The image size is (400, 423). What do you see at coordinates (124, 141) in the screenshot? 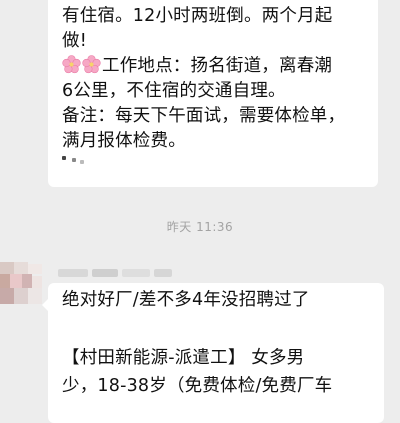
I see `message-text-line: 满月报体检费。` at bounding box center [124, 141].